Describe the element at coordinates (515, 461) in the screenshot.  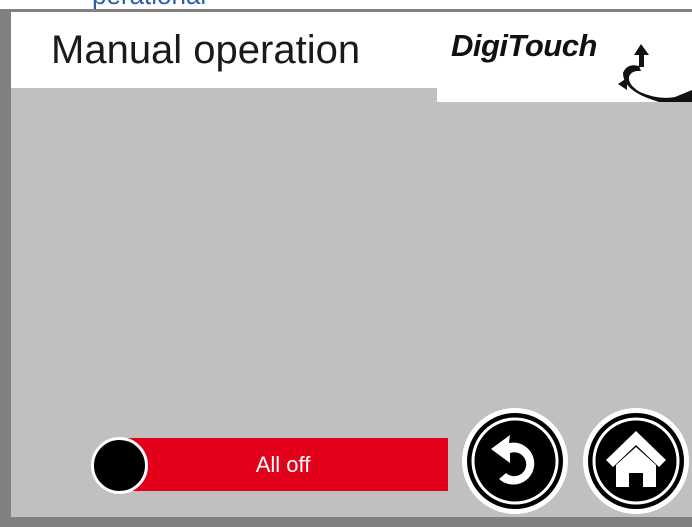
I see `back-button` at that location.